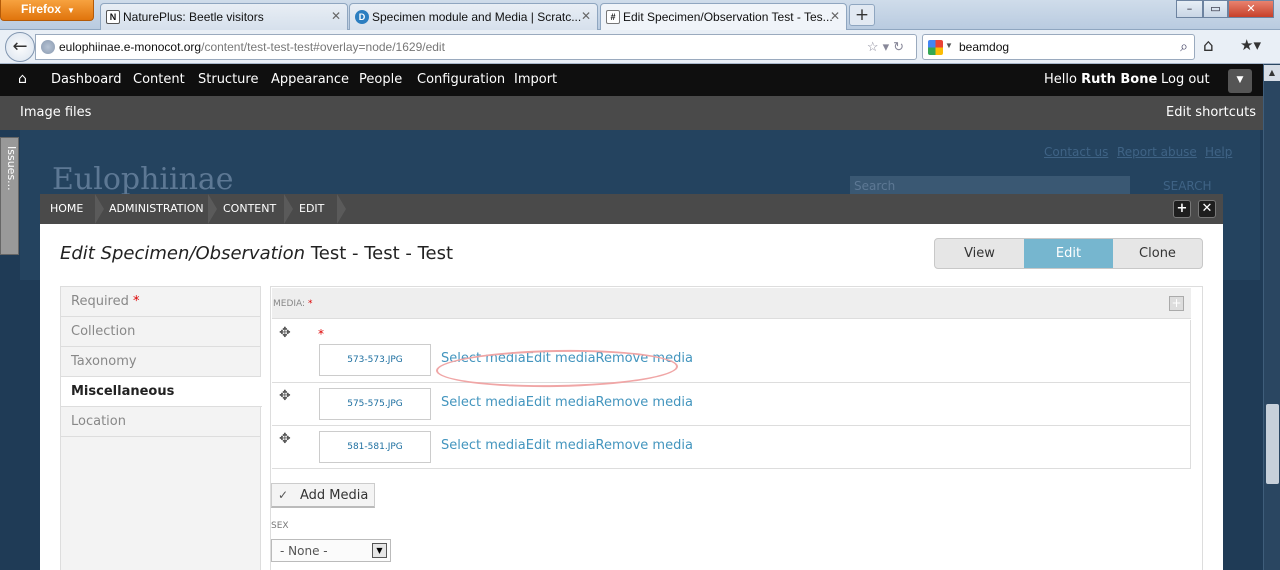 This screenshot has width=1280, height=570. What do you see at coordinates (1119, 79) in the screenshot?
I see `user-name: Ruth Bone` at bounding box center [1119, 79].